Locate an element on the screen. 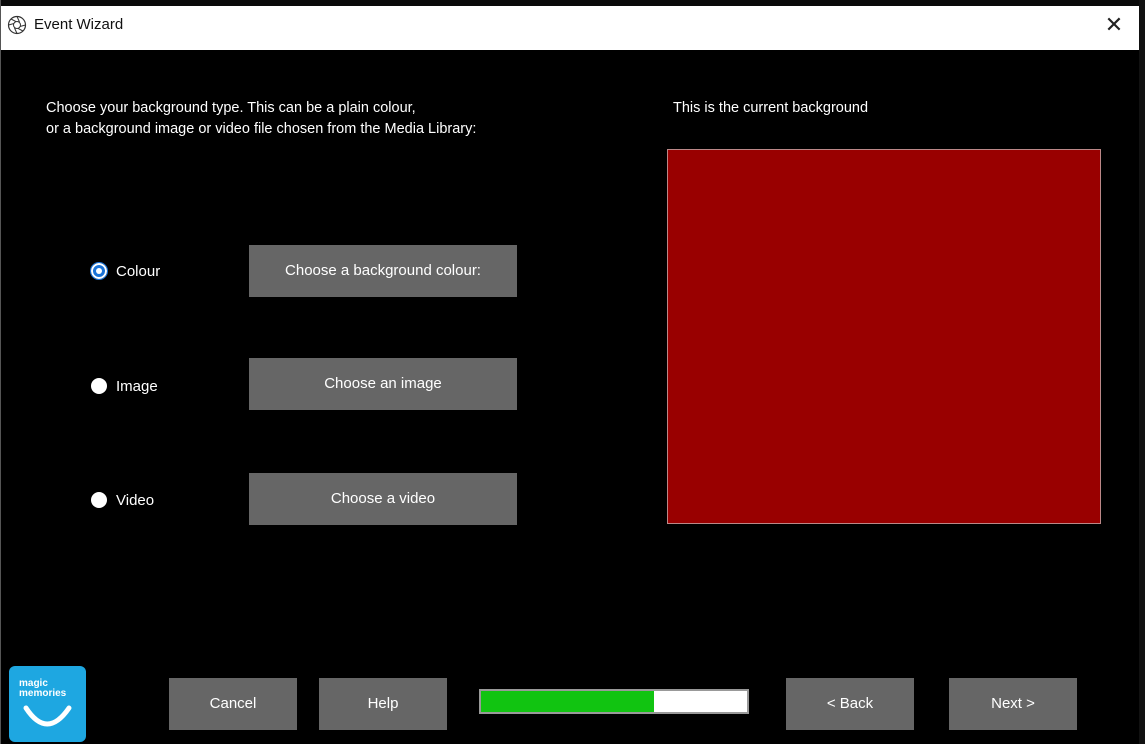  cancel-button: Cancel is located at coordinates (233, 704).